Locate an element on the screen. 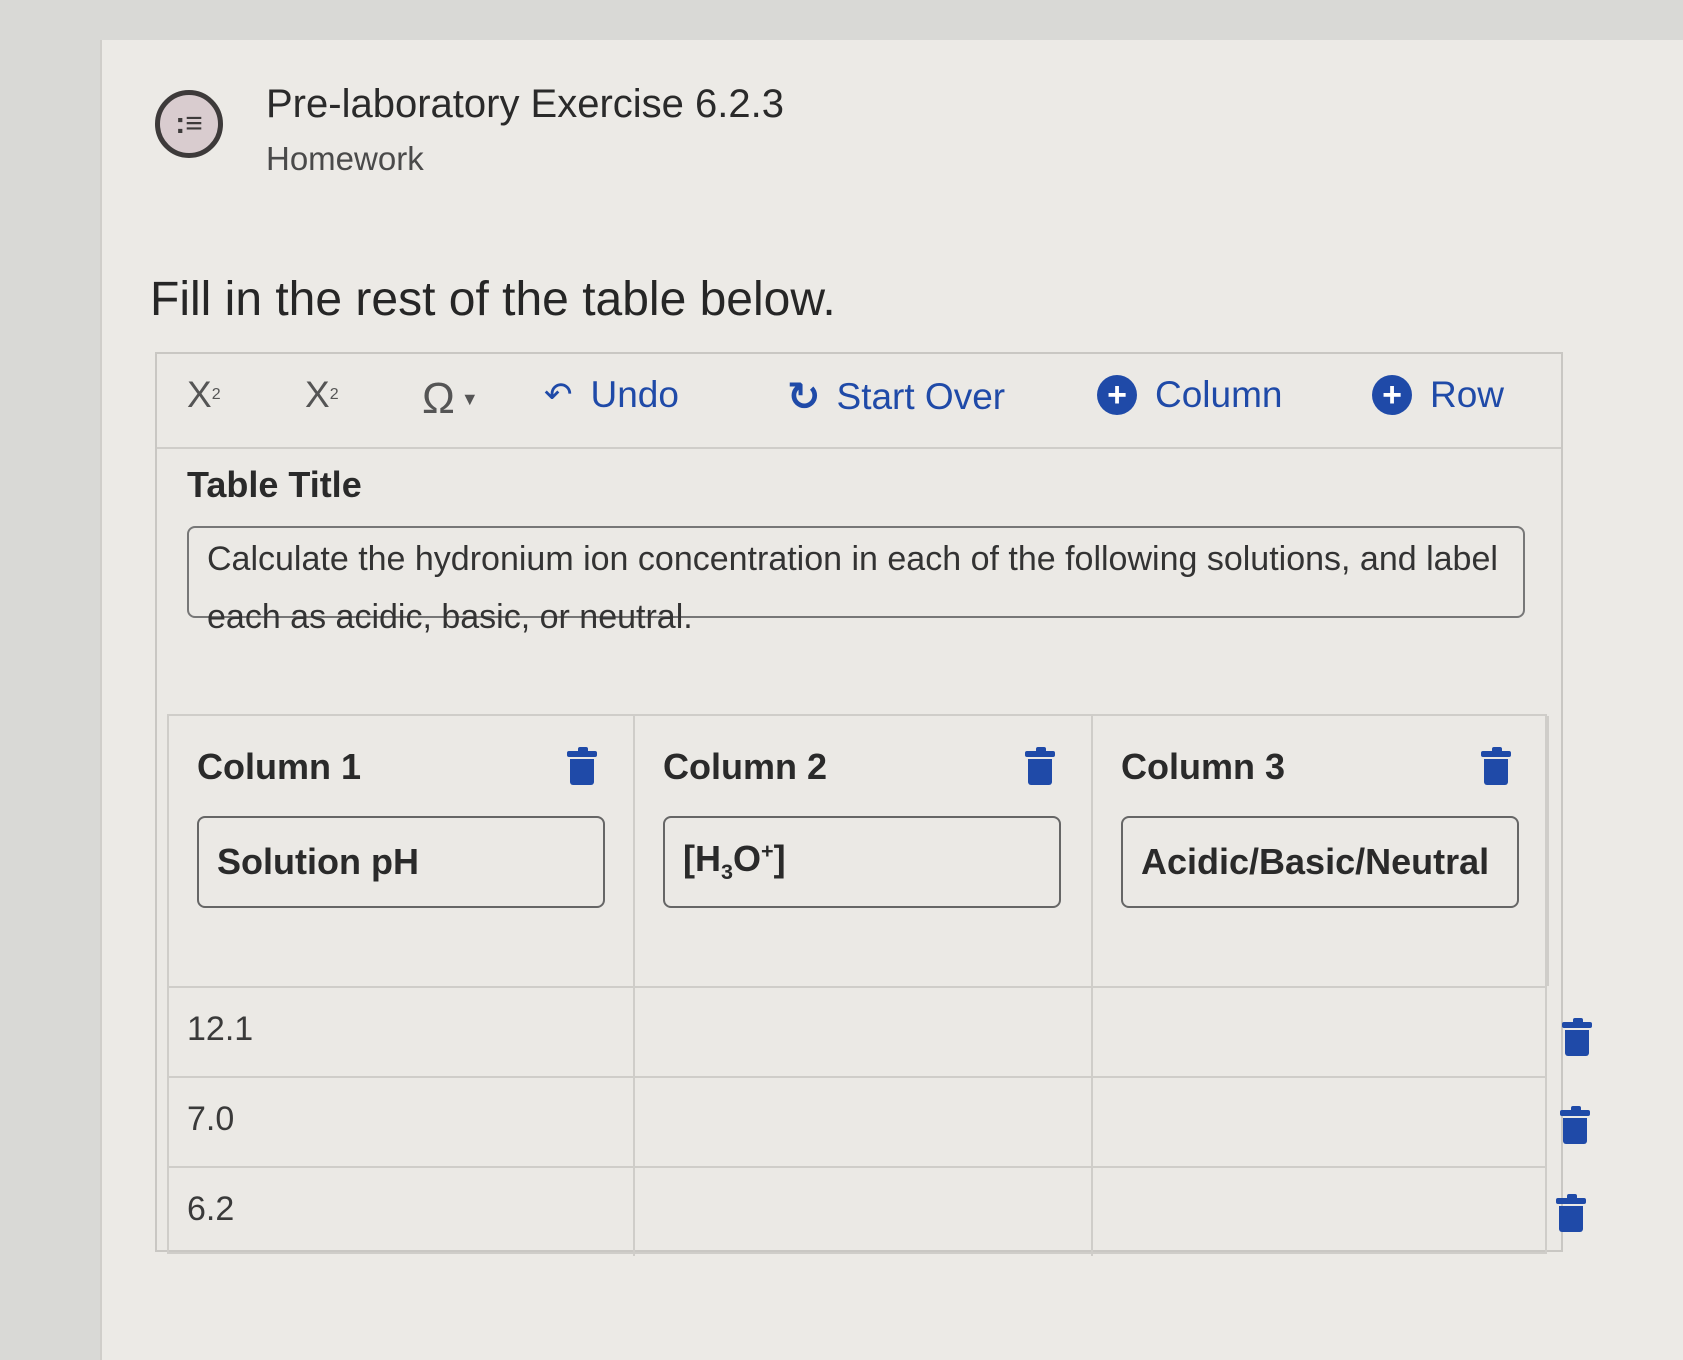  add-column-label: Column is located at coordinates (1219, 394).